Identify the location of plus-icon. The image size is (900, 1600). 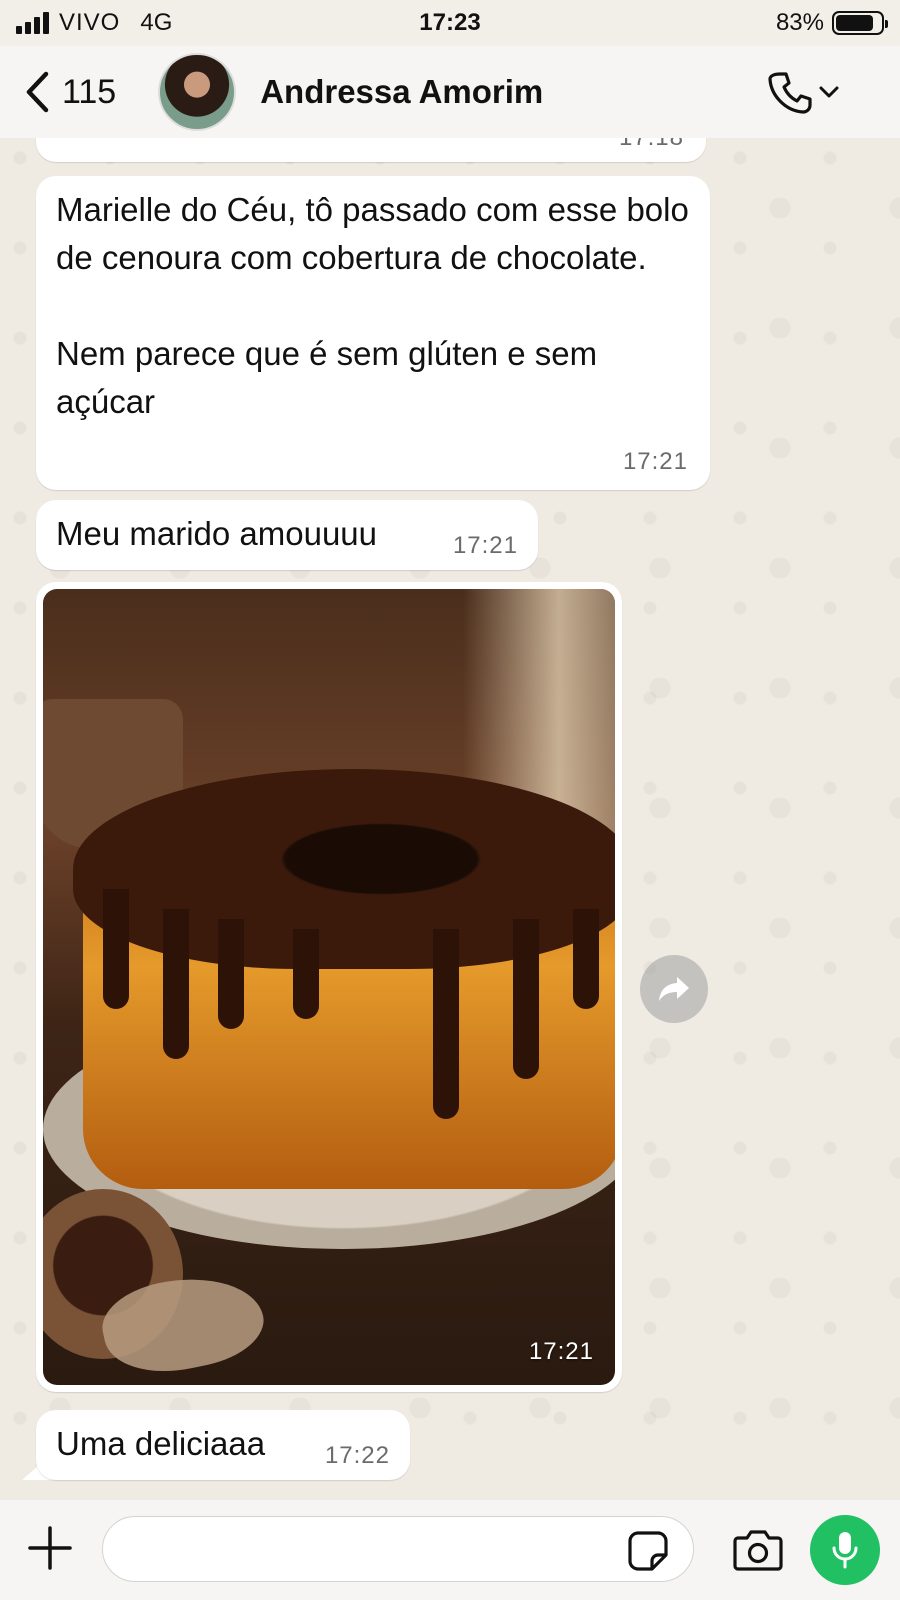
(50, 1547).